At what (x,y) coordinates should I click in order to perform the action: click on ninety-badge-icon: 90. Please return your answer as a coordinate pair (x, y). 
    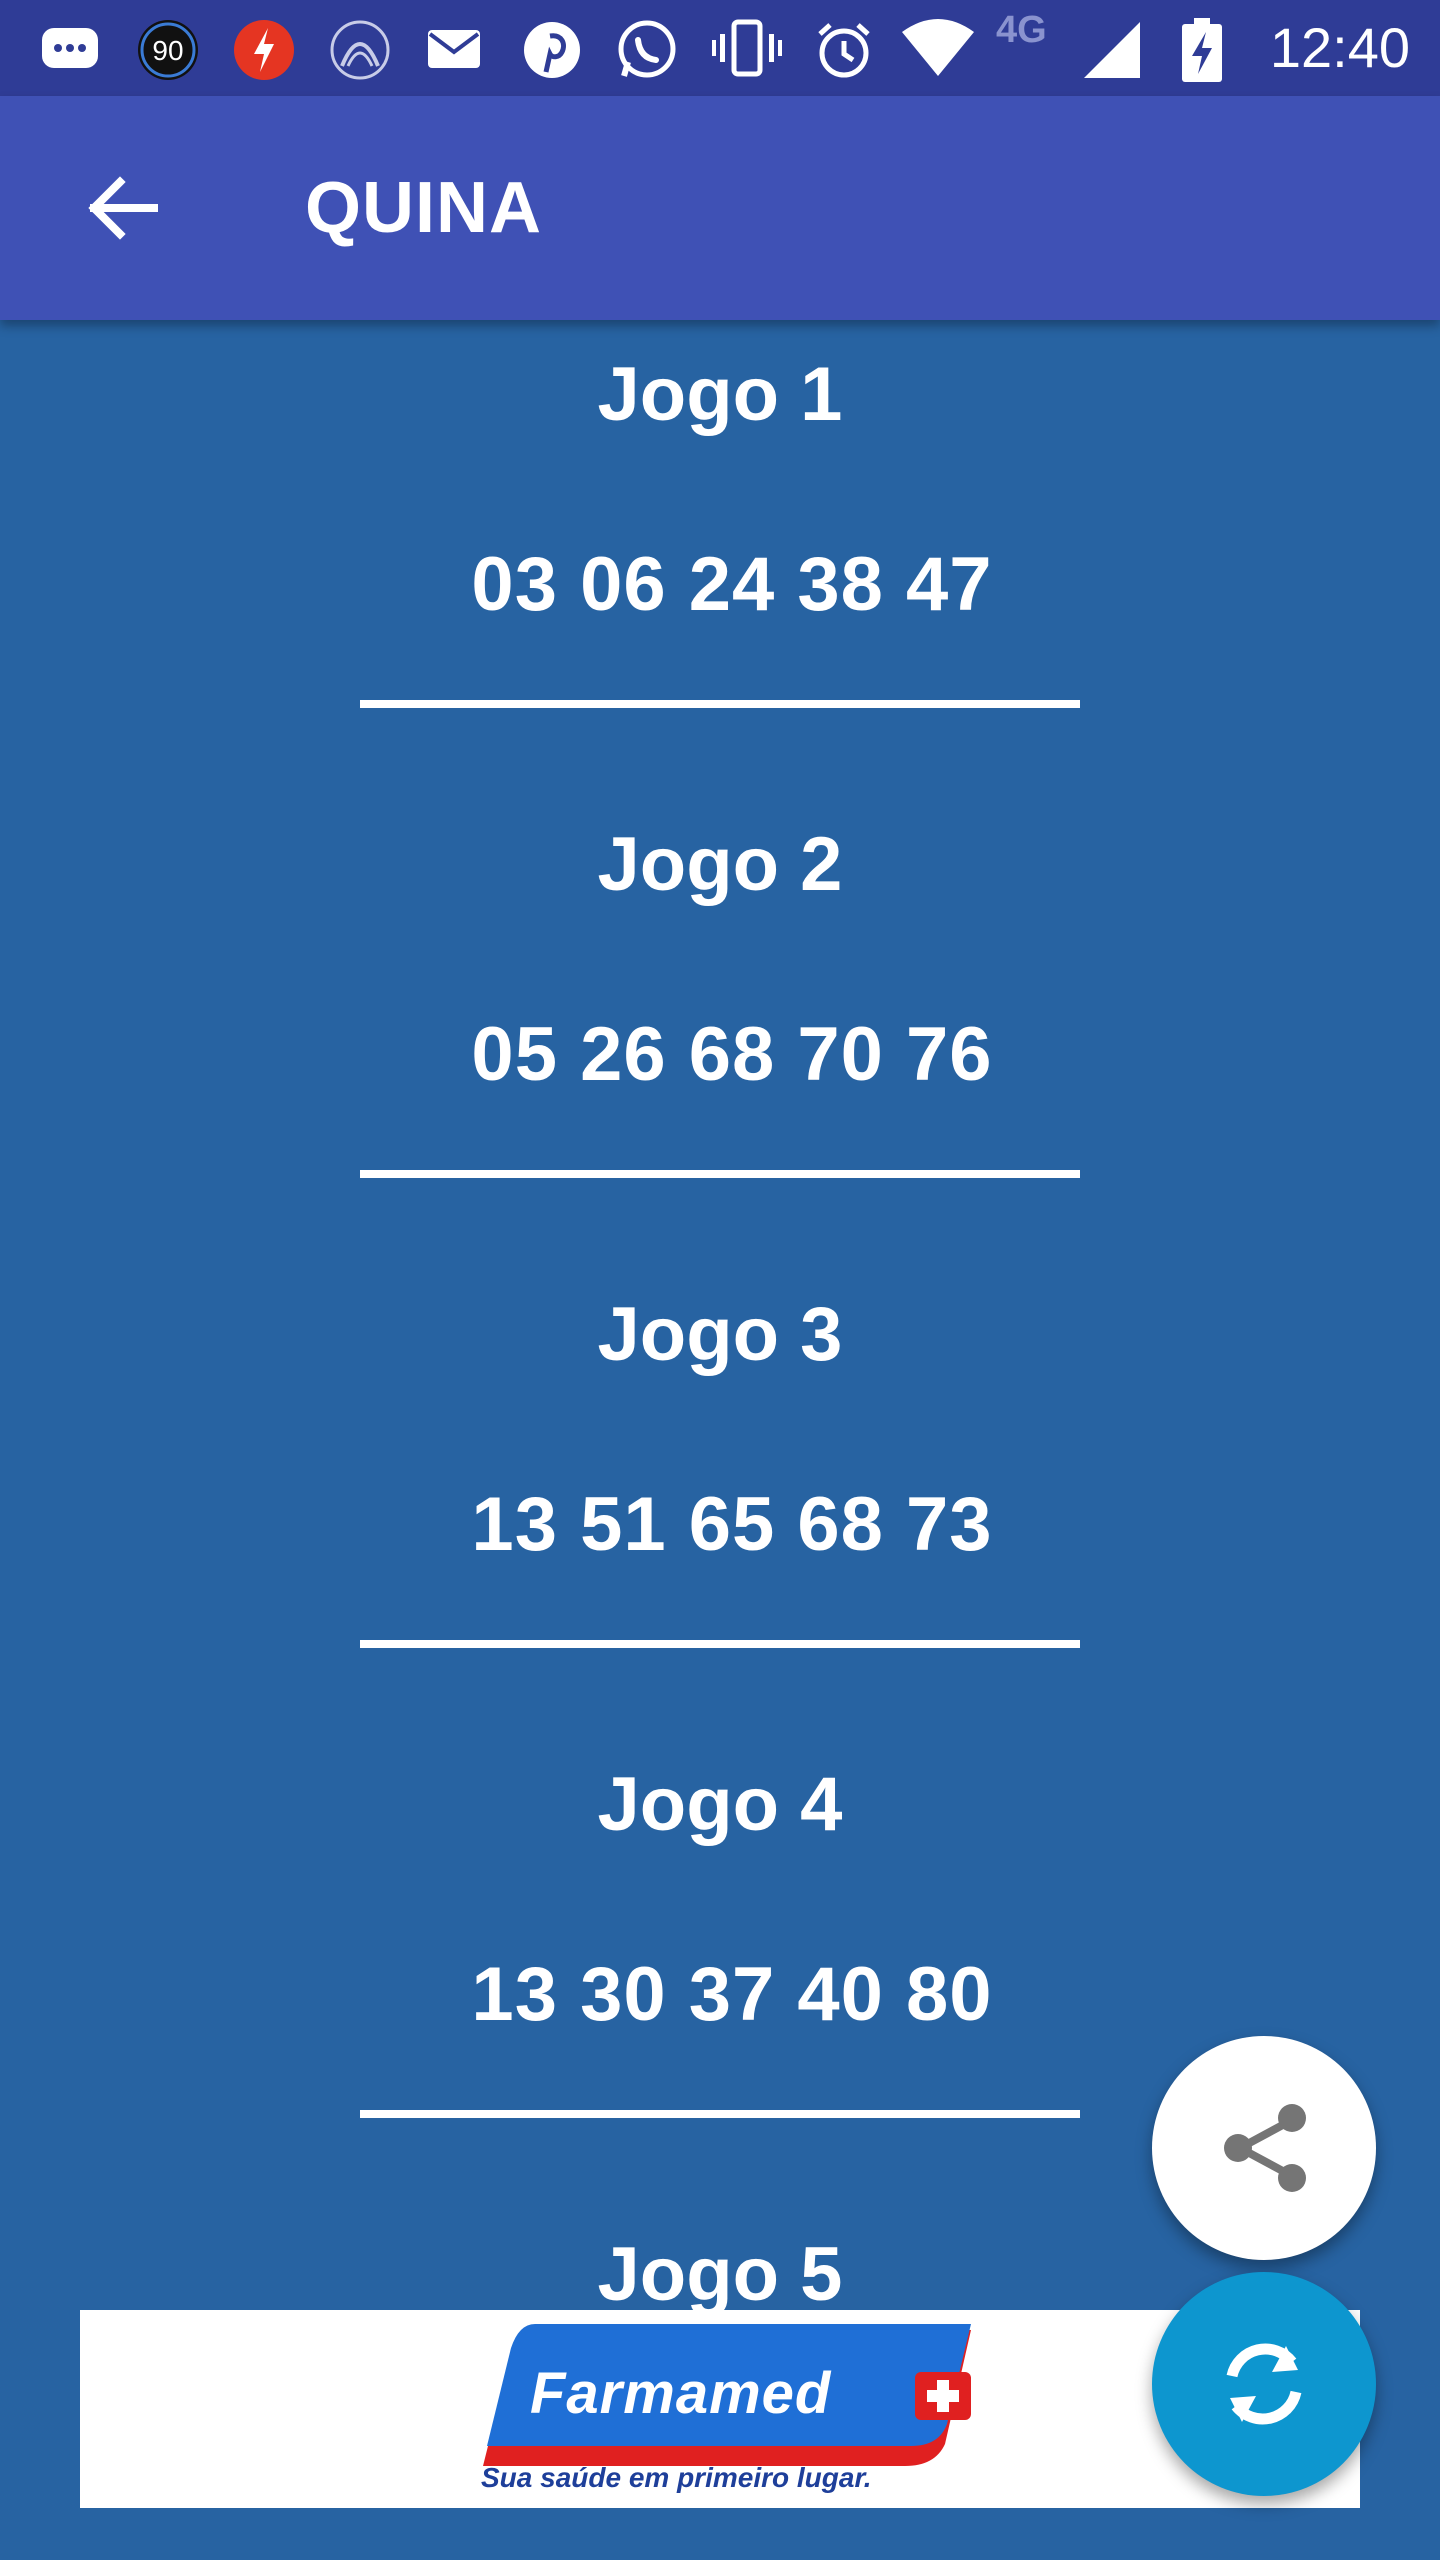
    Looking at the image, I should click on (167, 49).